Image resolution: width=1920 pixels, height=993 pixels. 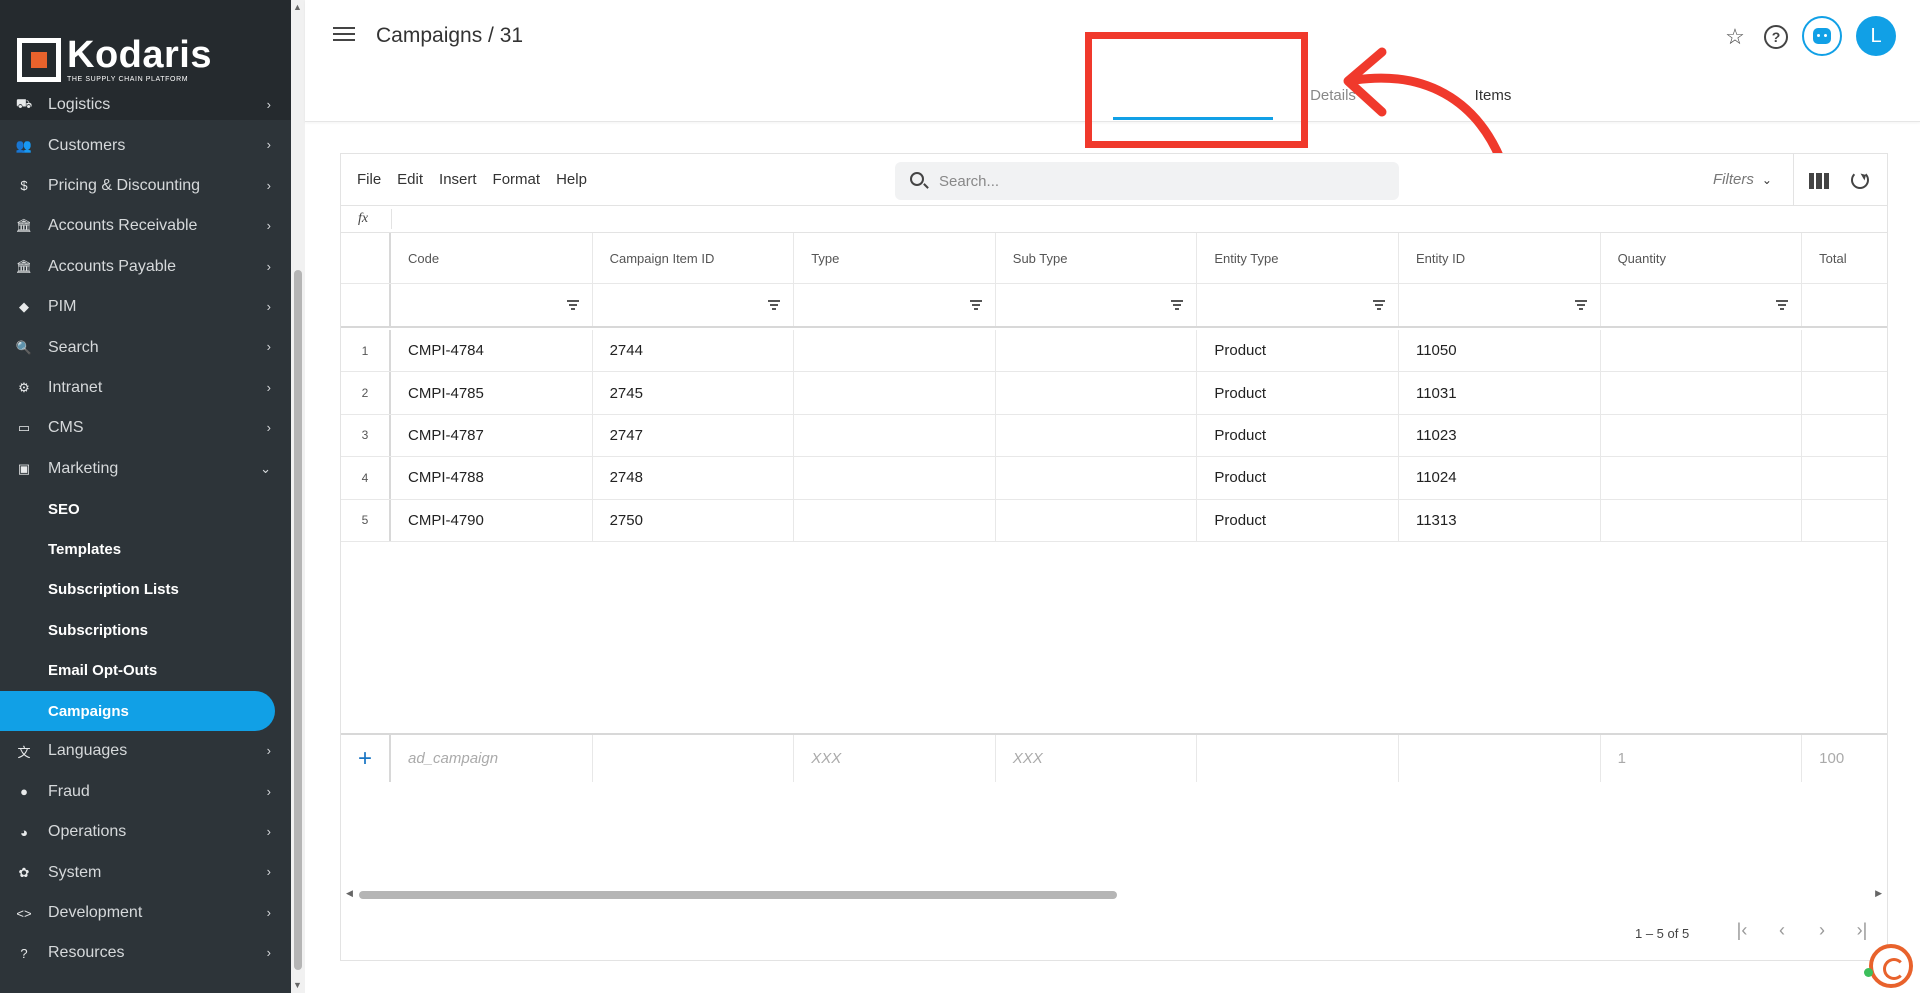 What do you see at coordinates (145, 388) in the screenshot?
I see `sidebar-item-intranet: ⚙ Intranet ›` at bounding box center [145, 388].